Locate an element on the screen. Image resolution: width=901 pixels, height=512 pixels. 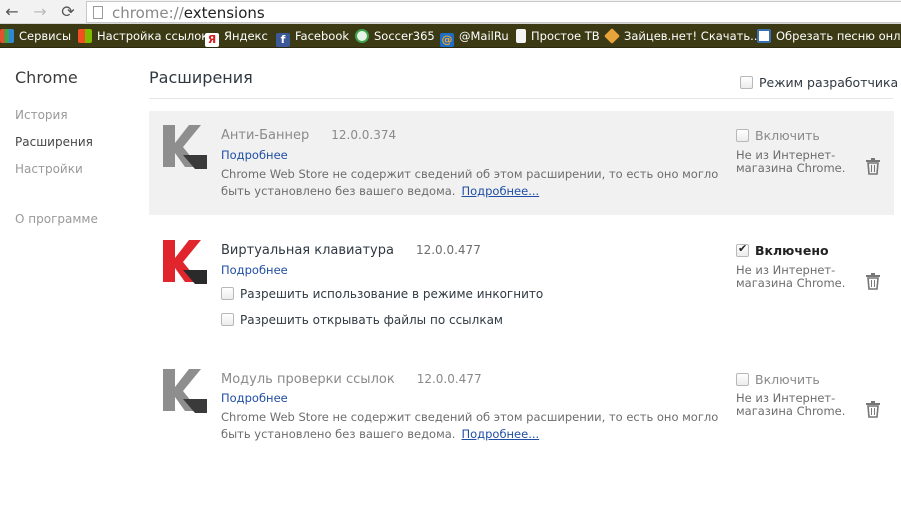
bookmark-soccer365: Soccer365 is located at coordinates (395, 35).